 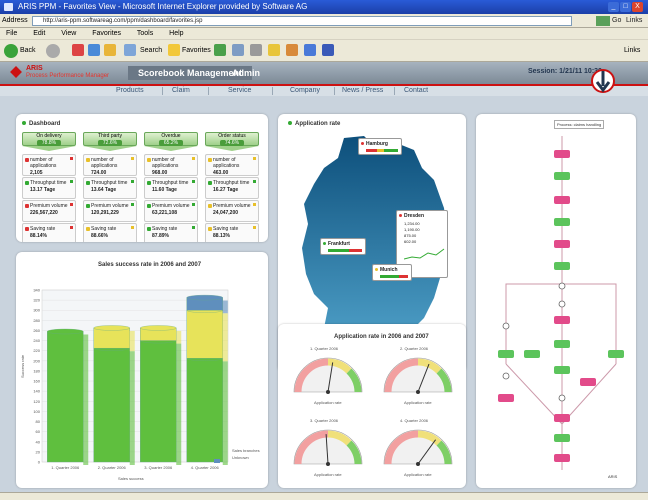 What do you see at coordinates (53, 51) in the screenshot?
I see `forward-icon` at bounding box center [53, 51].